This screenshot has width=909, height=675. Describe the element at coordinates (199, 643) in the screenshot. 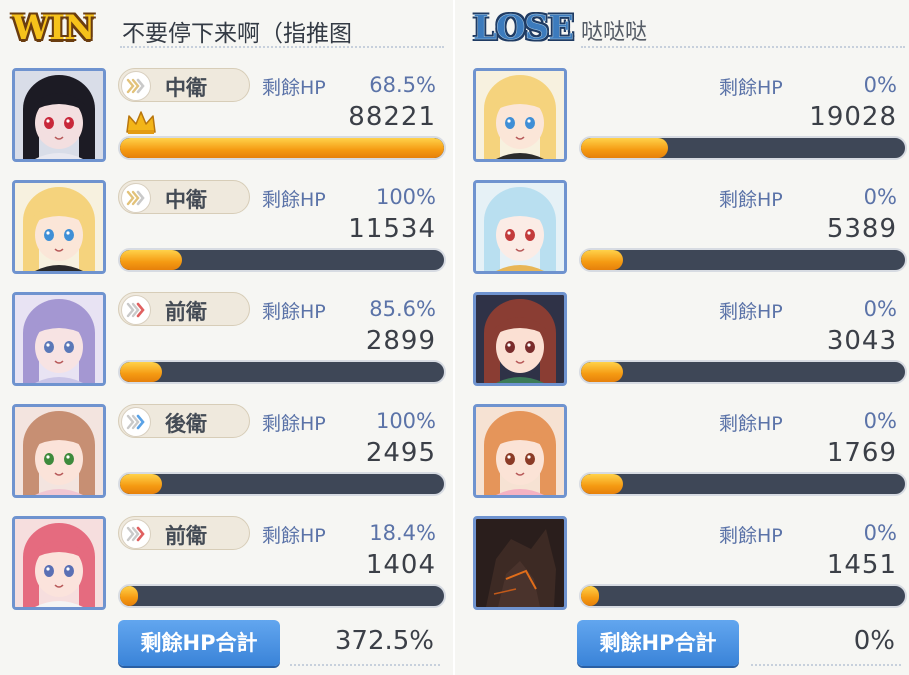

I see `win-total-hp-button: 剩餘HP合計` at that location.